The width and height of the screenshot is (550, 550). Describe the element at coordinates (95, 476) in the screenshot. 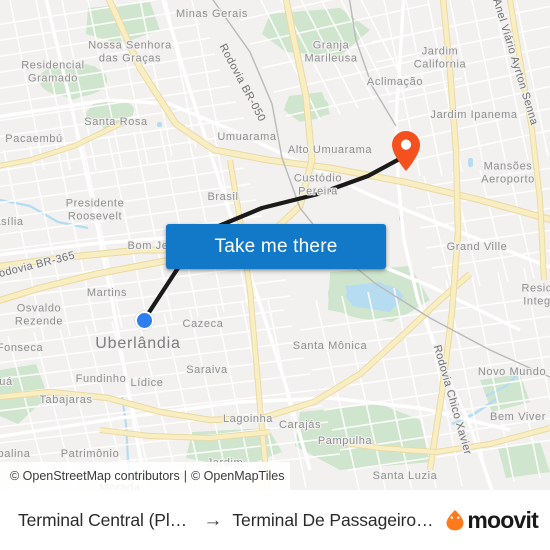

I see `attribution-osm: © OpenStreetMap contributors` at that location.